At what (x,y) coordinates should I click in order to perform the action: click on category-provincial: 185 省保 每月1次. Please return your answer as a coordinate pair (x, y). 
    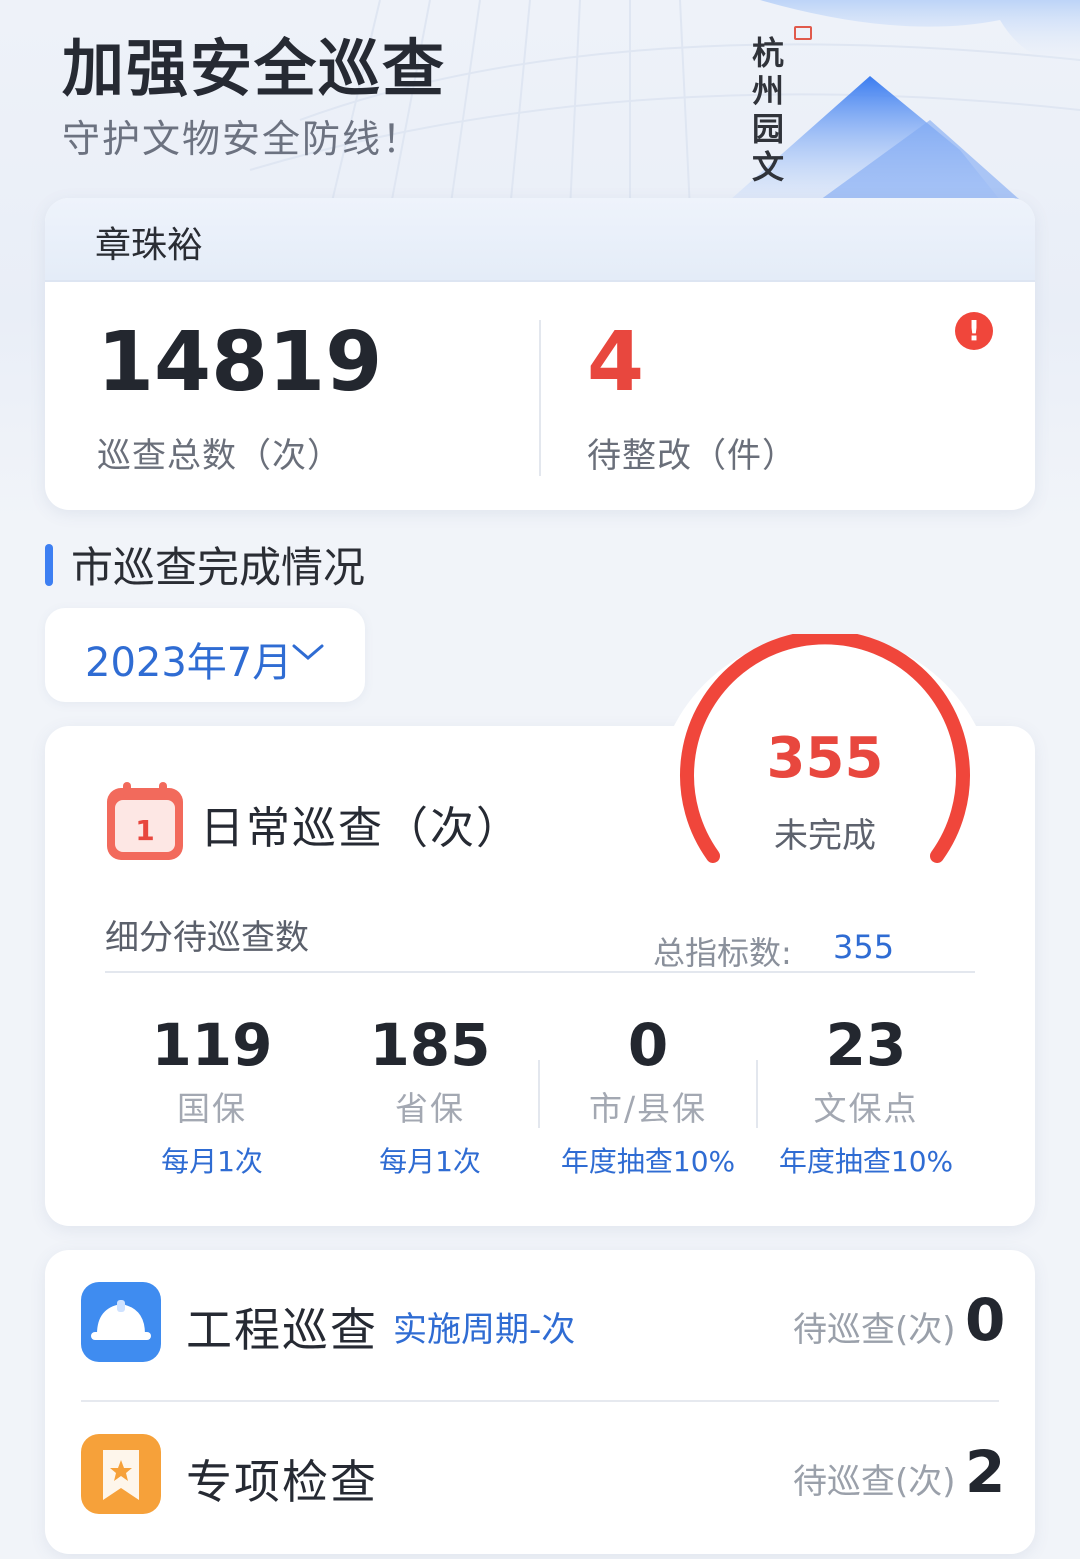
    Looking at the image, I should click on (430, 1096).